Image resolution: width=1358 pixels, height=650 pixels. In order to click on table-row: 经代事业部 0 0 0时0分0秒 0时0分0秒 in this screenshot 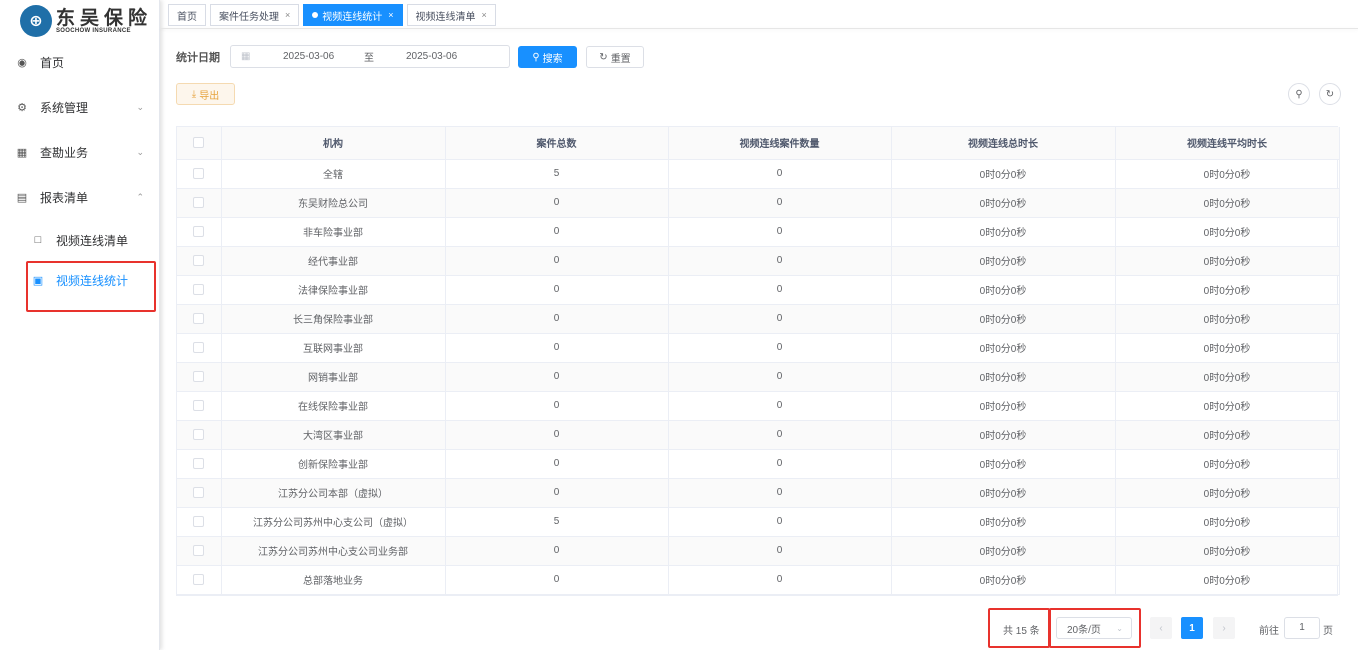, I will do `click(758, 261)`.